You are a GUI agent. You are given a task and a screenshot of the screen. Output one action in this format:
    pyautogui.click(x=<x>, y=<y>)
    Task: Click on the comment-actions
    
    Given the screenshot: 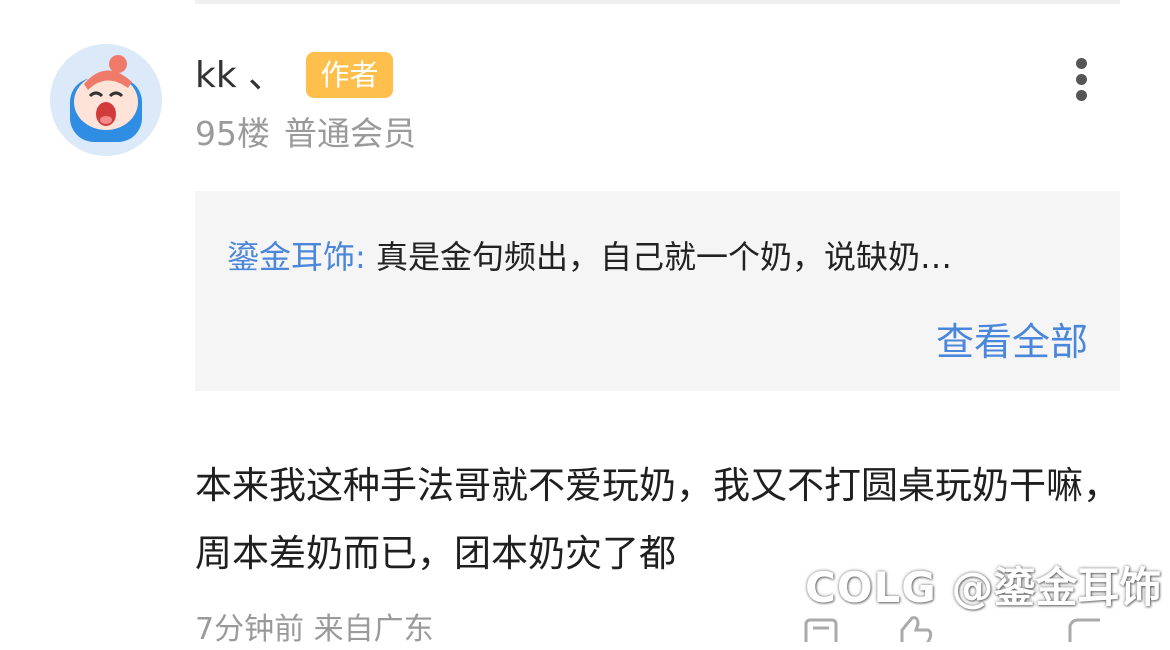 What is the action you would take?
    pyautogui.click(x=960, y=630)
    